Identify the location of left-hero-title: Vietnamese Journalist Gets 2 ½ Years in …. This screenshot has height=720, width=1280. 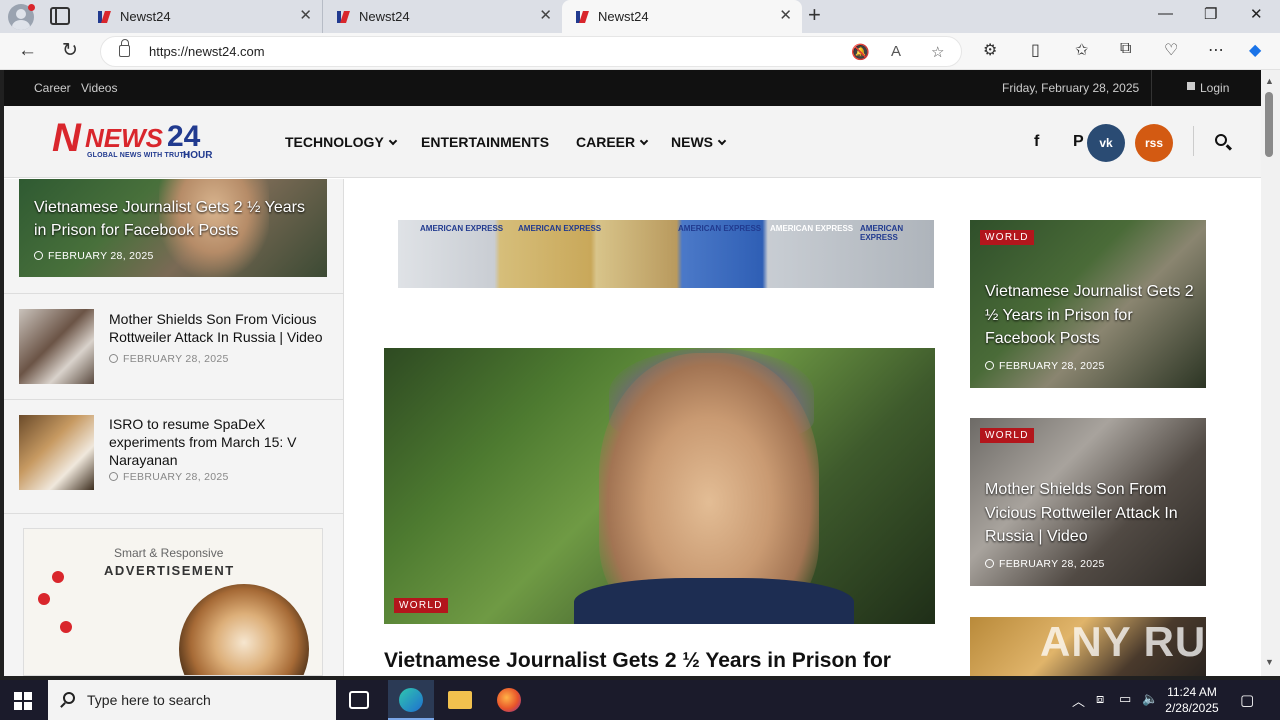
(176, 219).